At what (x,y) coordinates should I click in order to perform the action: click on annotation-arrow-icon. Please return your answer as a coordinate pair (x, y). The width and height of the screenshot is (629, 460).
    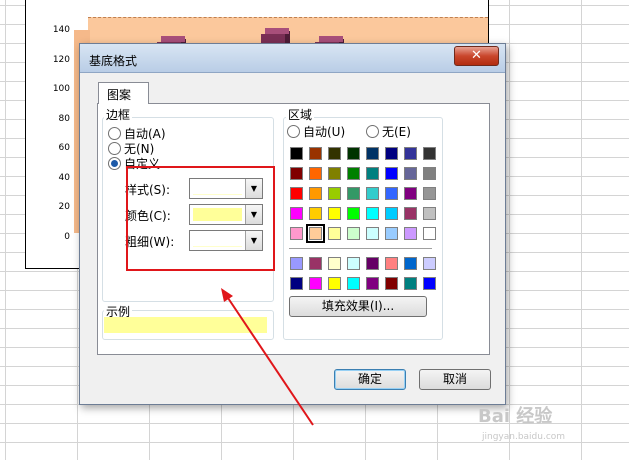
    Looking at the image, I should click on (267, 357).